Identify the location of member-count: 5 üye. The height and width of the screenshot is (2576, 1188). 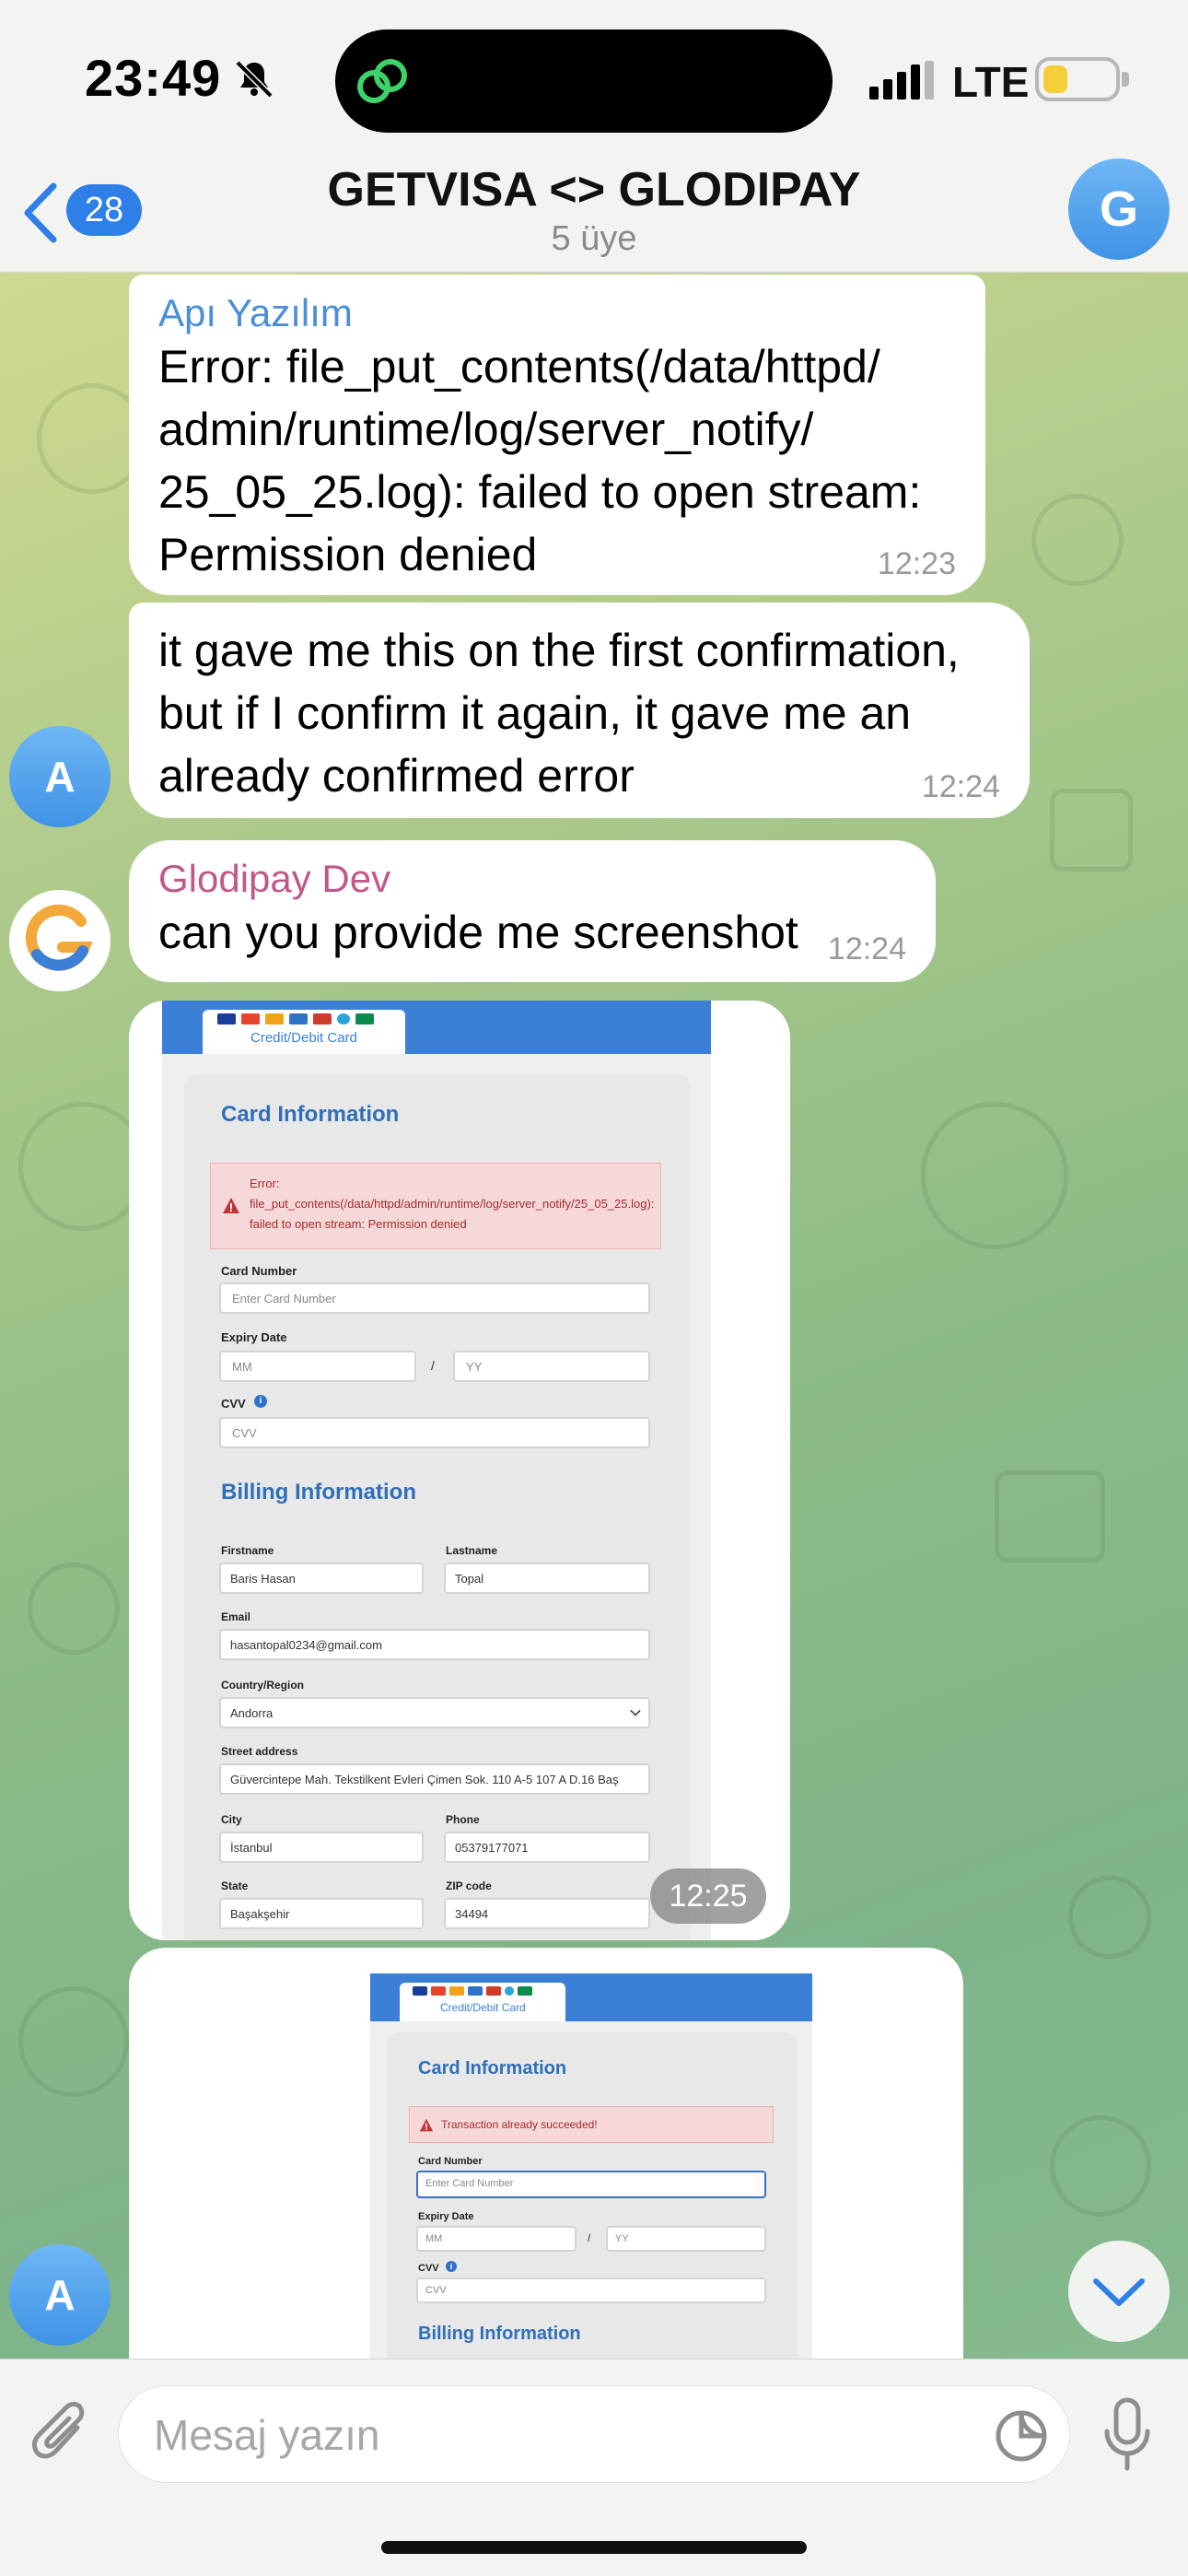
(594, 238).